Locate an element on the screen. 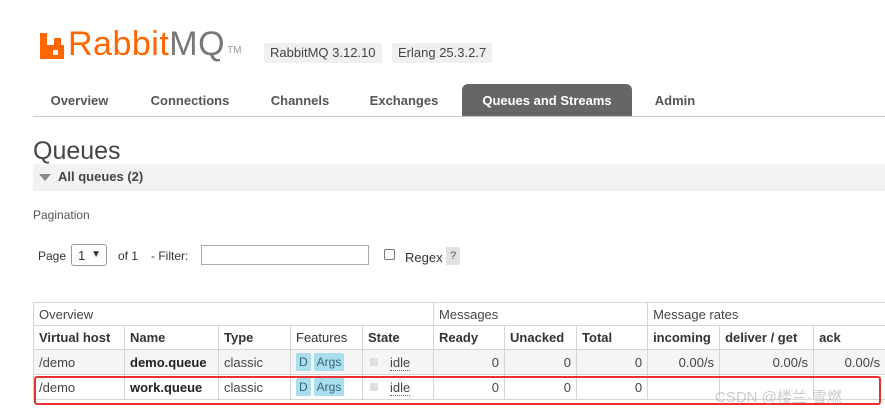 The height and width of the screenshot is (417, 885). all-queues-section-toggle: All queues (2) is located at coordinates (459, 177).